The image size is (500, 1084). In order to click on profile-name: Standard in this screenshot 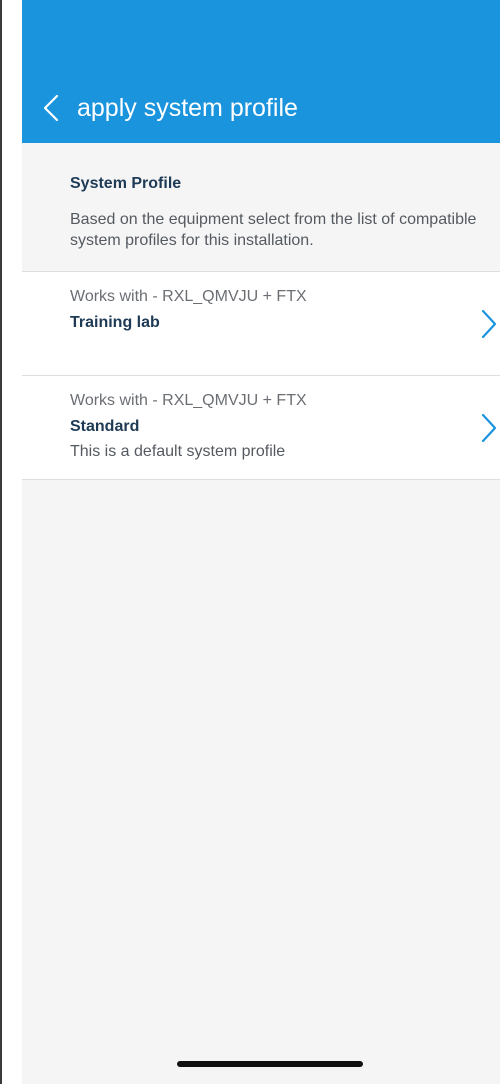, I will do `click(105, 426)`.